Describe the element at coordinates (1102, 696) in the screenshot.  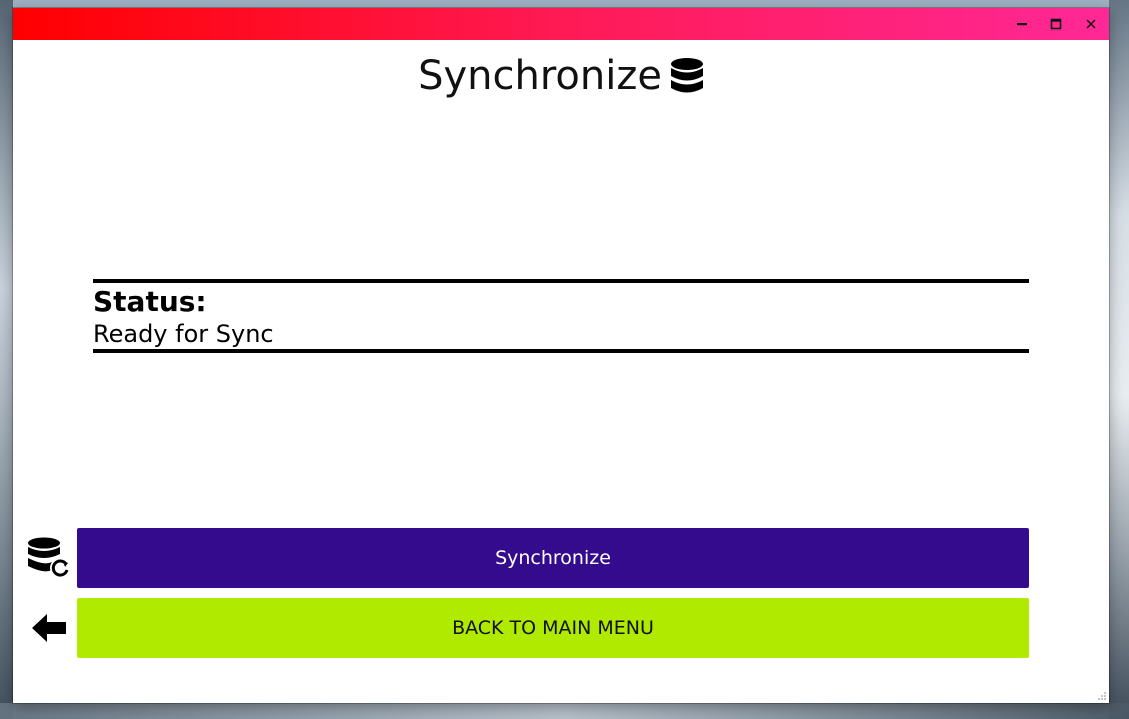
I see `resize-grip-icon` at that location.